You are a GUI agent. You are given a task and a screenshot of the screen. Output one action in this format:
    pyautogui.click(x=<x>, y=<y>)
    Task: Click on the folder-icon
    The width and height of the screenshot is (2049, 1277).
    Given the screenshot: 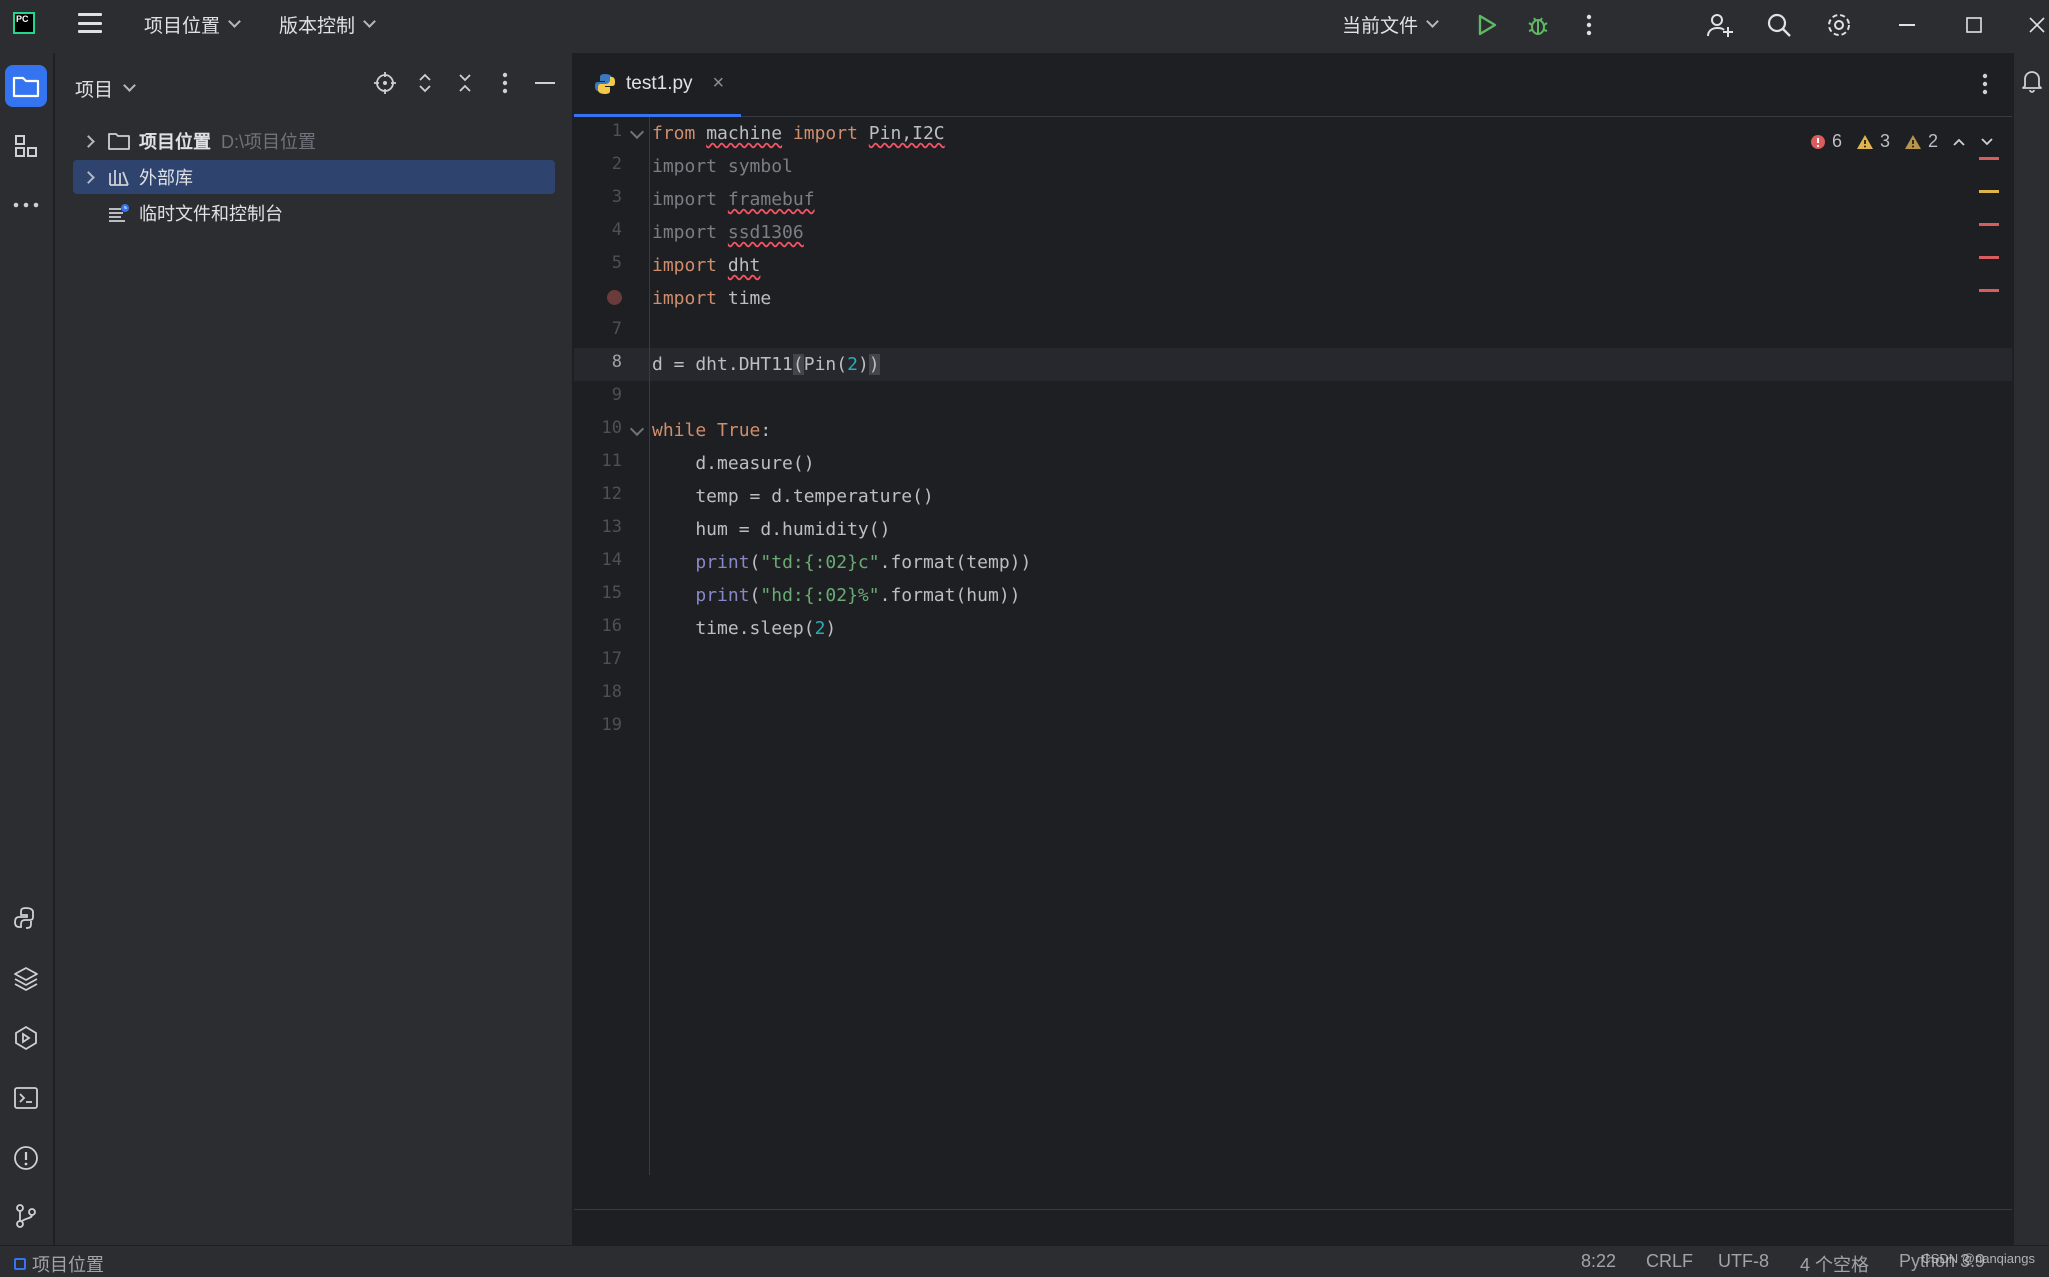 What is the action you would take?
    pyautogui.click(x=119, y=141)
    